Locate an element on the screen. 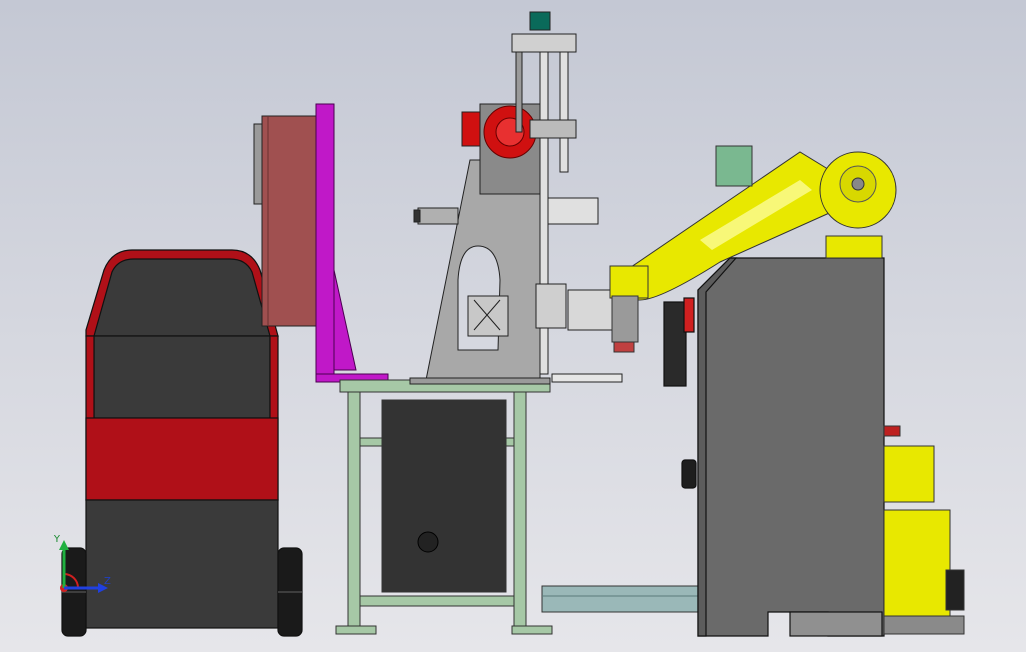 The height and width of the screenshot is (656, 1026). press-guide-rod is located at coordinates (564, 112).